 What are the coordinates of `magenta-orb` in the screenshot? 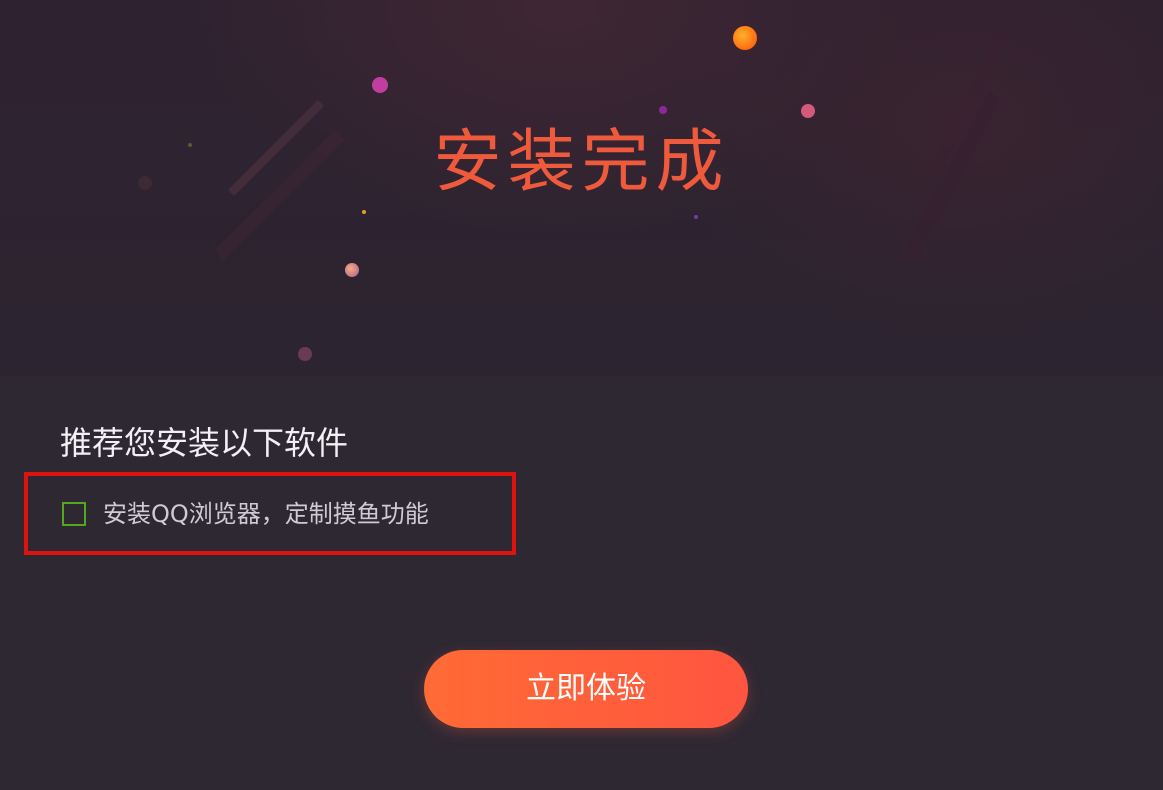 It's located at (380, 85).